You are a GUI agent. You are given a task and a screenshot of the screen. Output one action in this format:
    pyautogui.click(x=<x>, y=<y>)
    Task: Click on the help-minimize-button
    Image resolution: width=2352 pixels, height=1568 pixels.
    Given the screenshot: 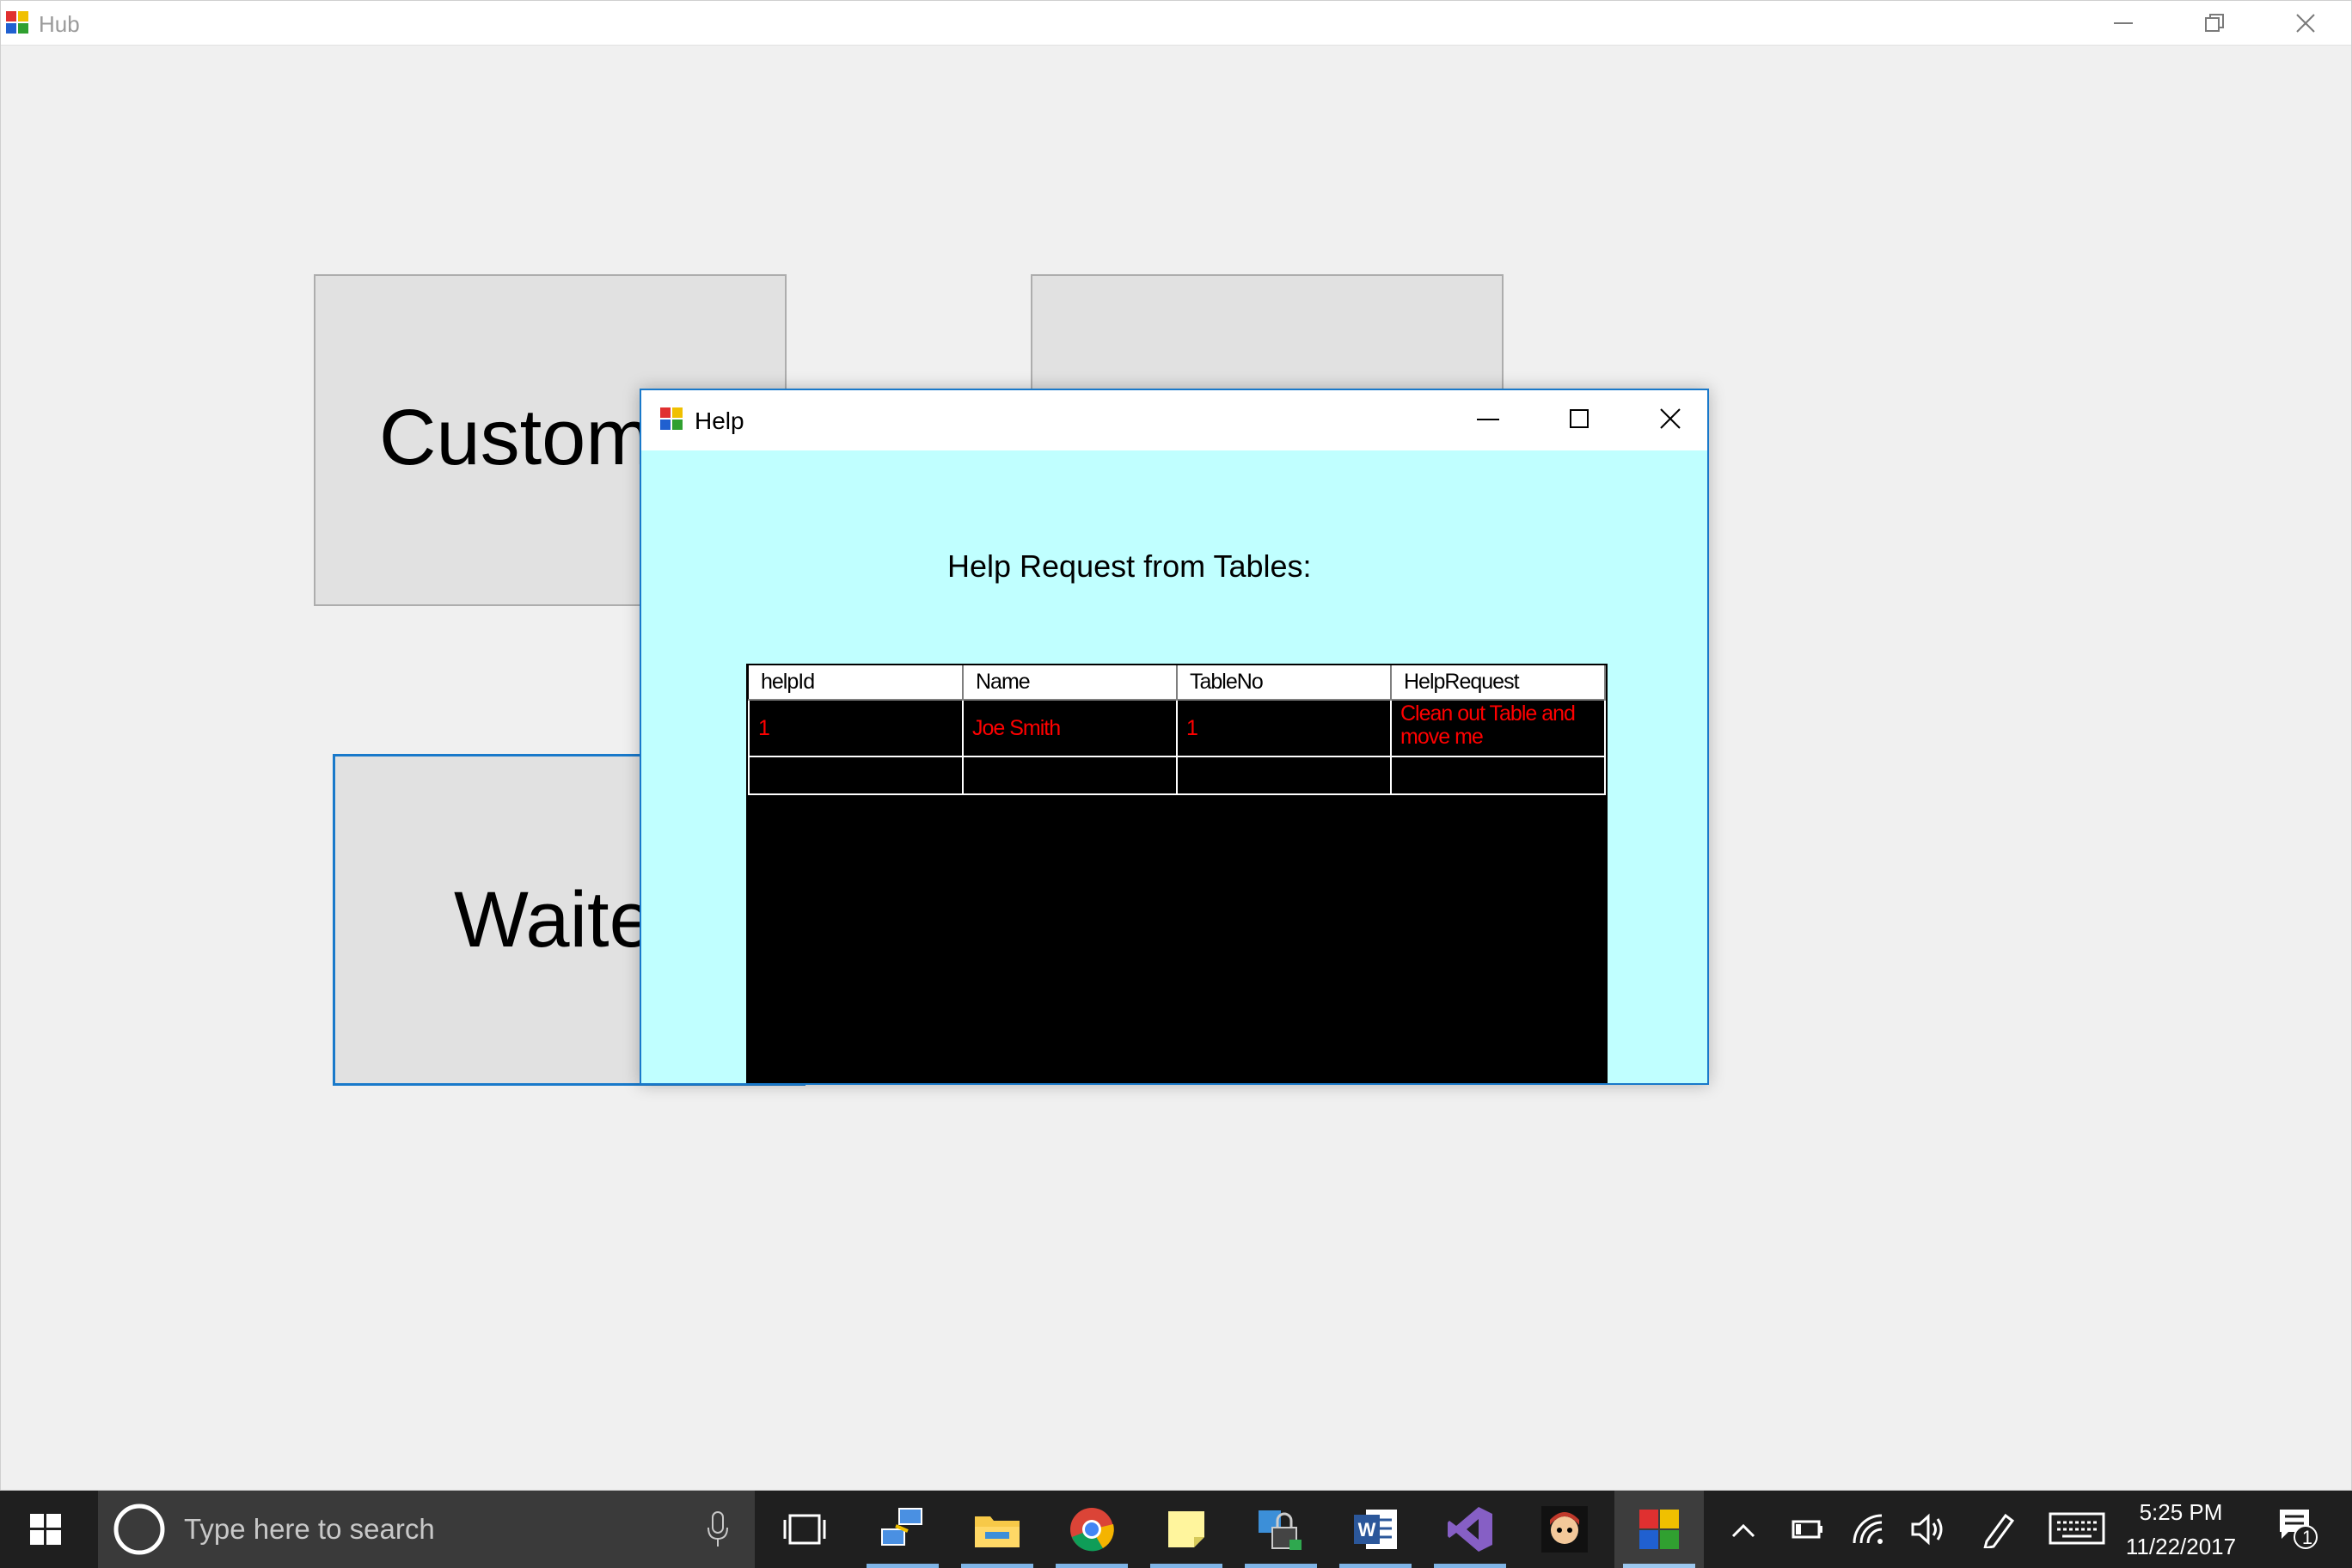 What is the action you would take?
    pyautogui.click(x=1489, y=420)
    